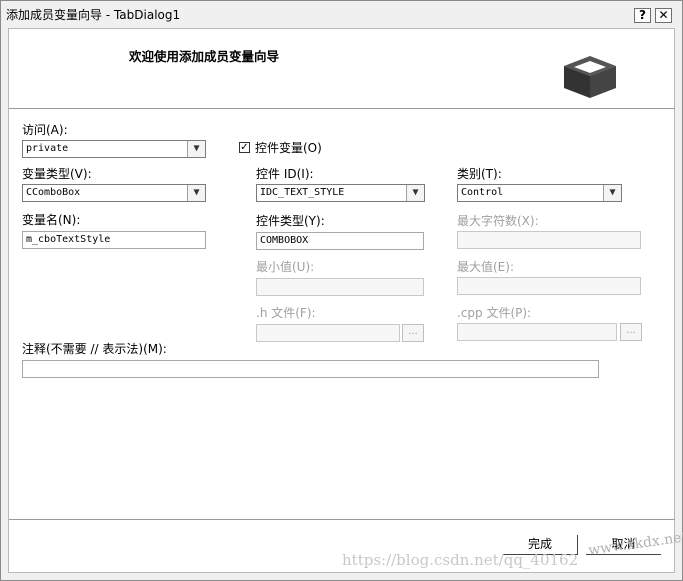 The image size is (683, 581). Describe the element at coordinates (549, 240) in the screenshot. I see `max-chars-input` at that location.